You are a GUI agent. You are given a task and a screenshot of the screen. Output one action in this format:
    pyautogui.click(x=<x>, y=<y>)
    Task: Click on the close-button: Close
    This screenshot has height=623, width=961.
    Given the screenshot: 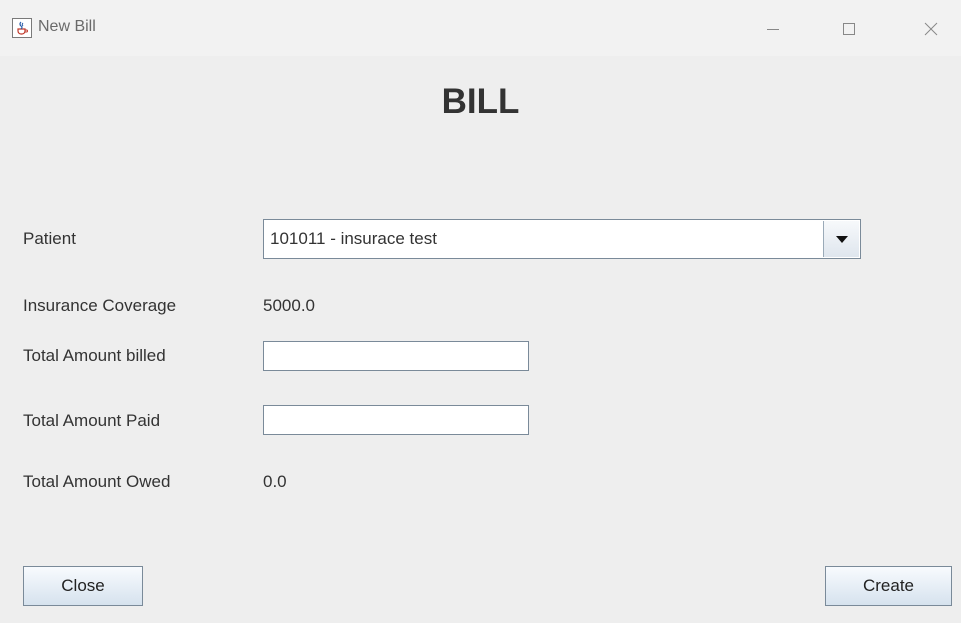 What is the action you would take?
    pyautogui.click(x=83, y=586)
    